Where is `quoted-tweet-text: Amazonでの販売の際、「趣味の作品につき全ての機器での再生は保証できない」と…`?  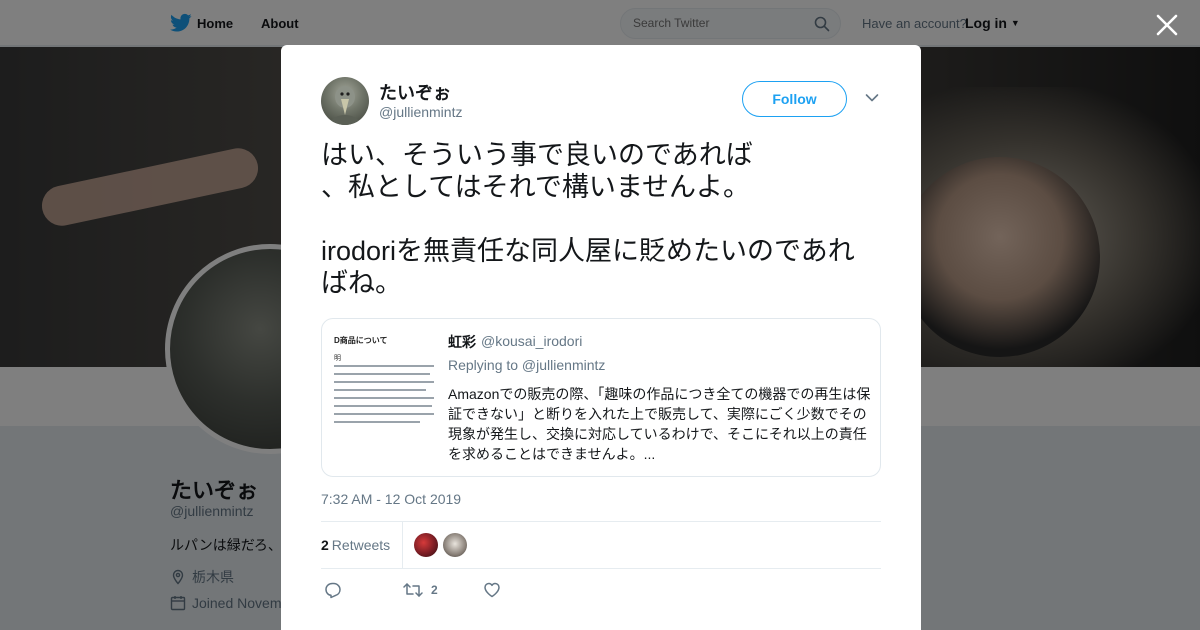
quoted-tweet-text: Amazonでの販売の際、「趣味の作品につき全ての機器での再生は保証できない」と… is located at coordinates (659, 424).